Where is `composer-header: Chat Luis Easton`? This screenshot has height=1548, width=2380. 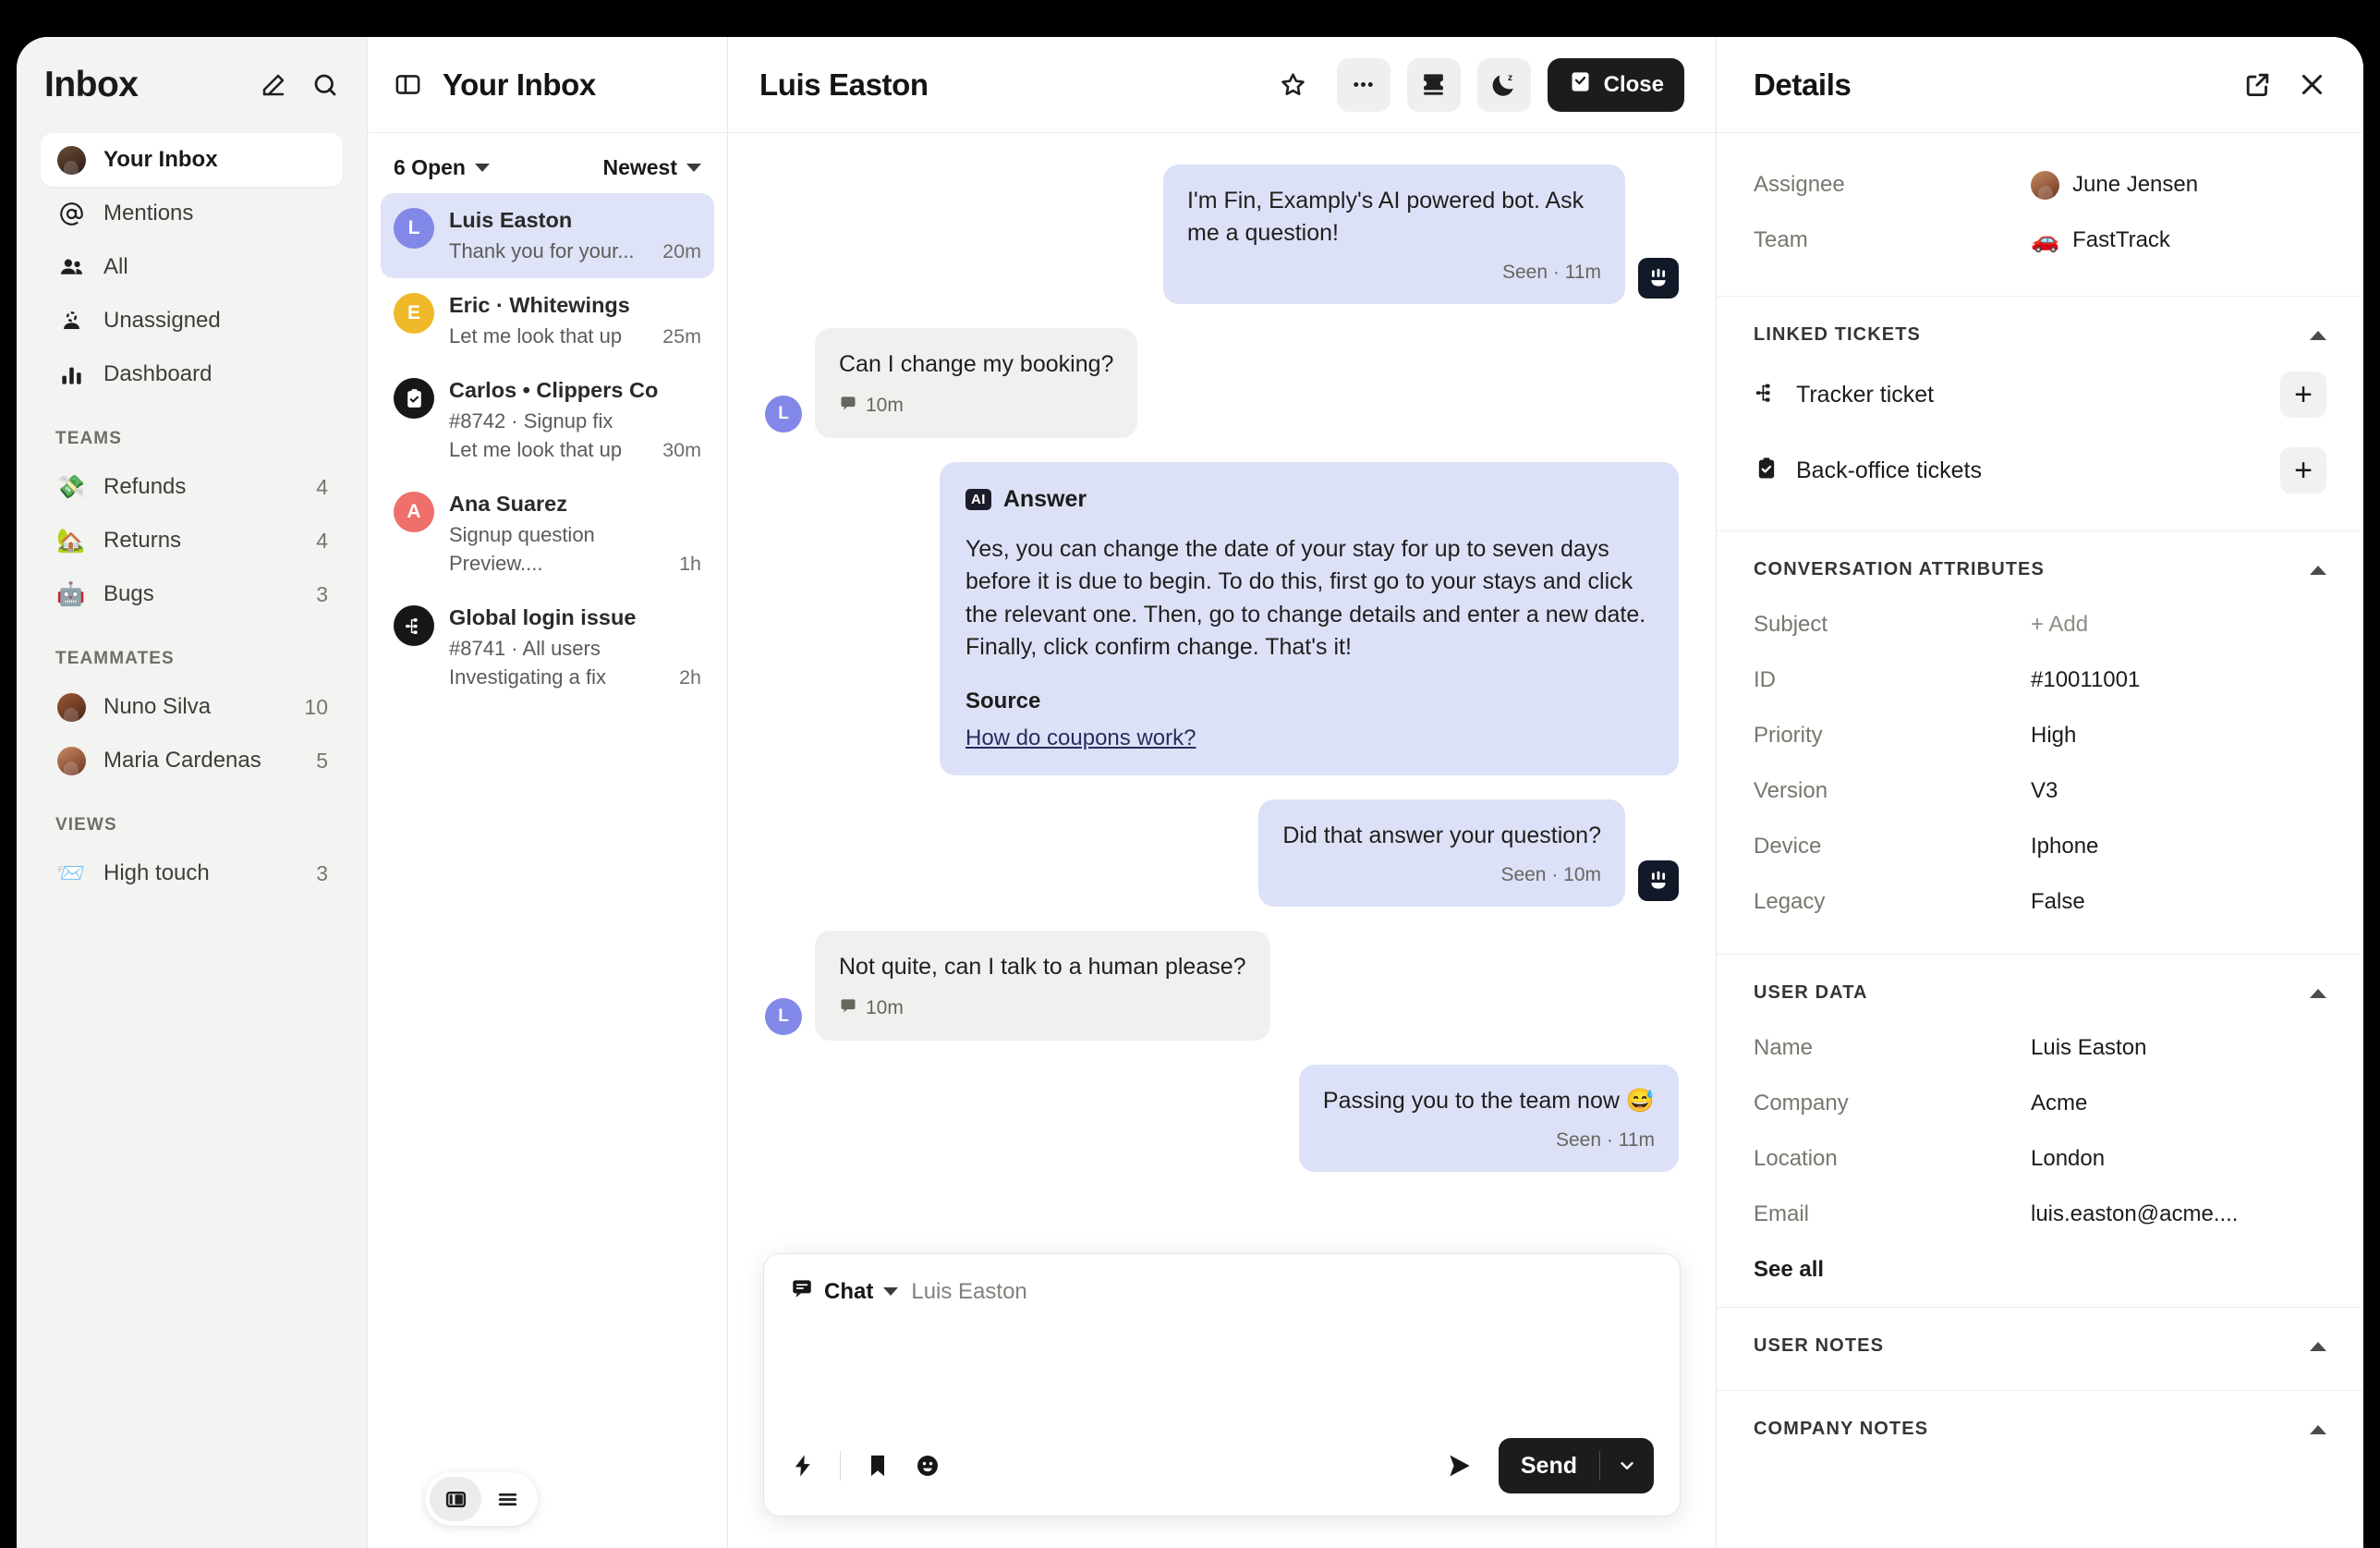
composer-header: Chat Luis Easton is located at coordinates (1222, 1292).